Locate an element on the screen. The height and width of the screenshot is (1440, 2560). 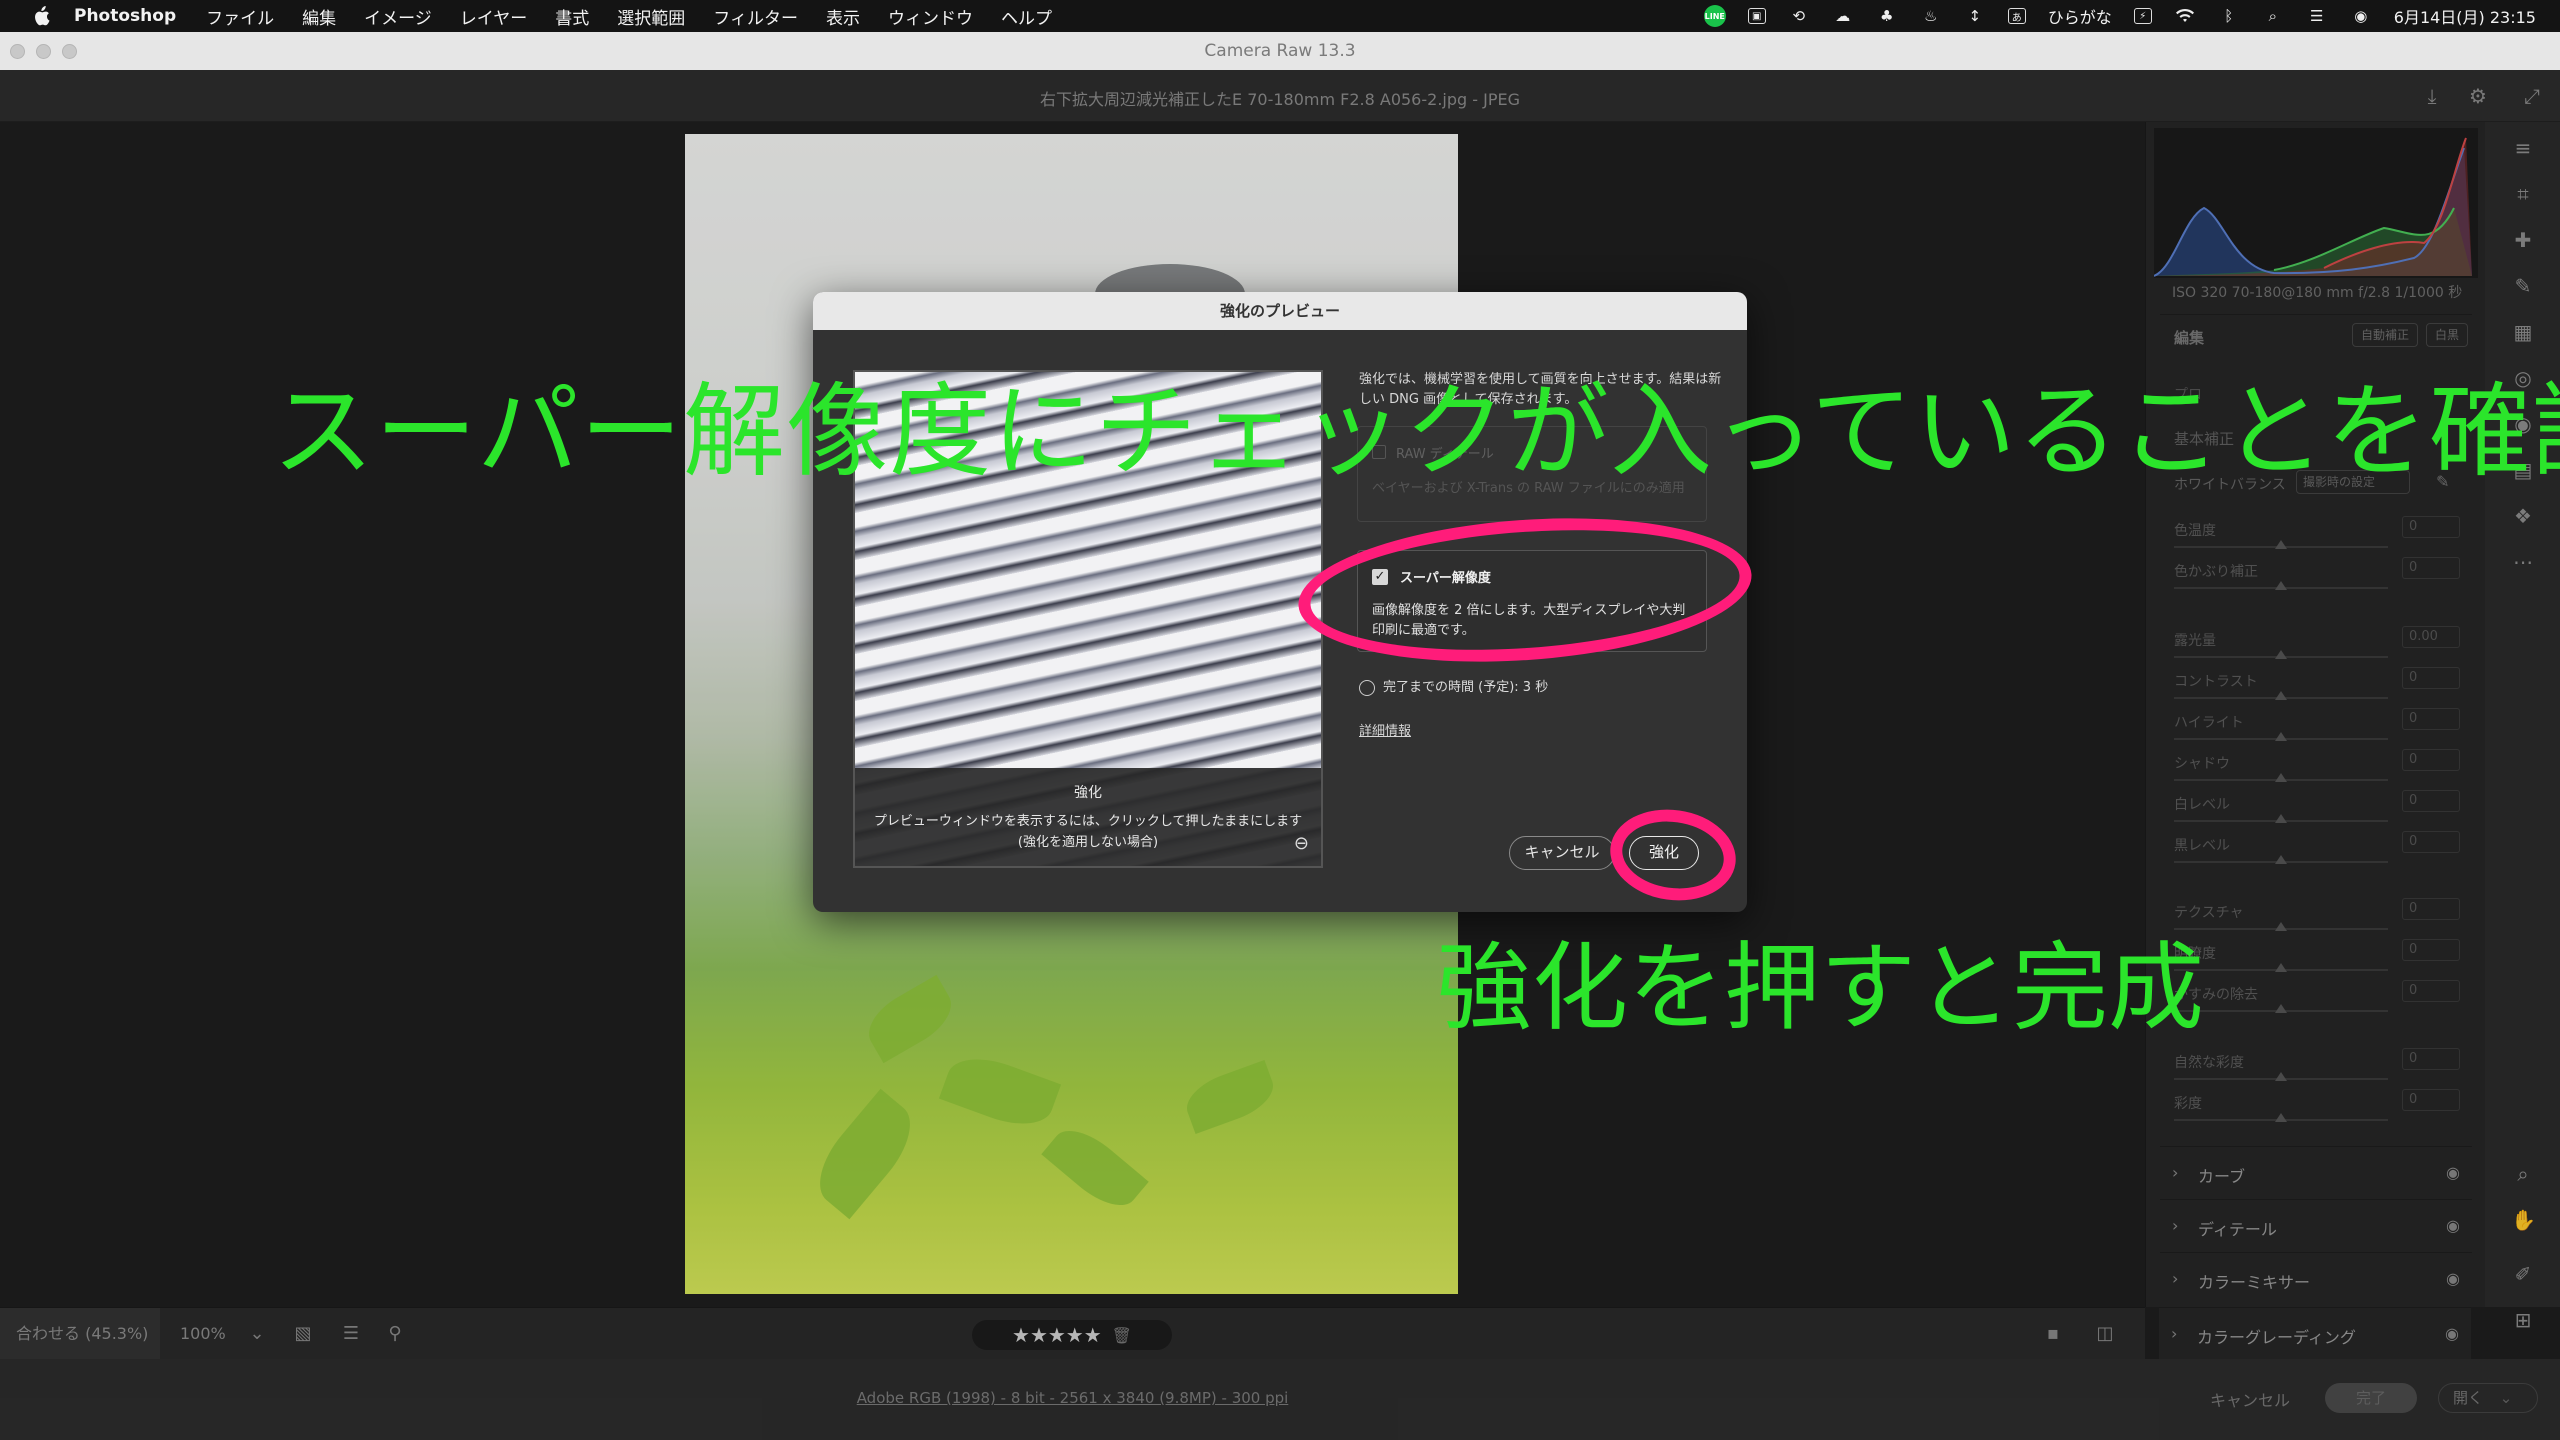
annotation-check-super-resolution: スーパー解像度にチェックが入っていることを確認 is located at coordinates (1416, 432).